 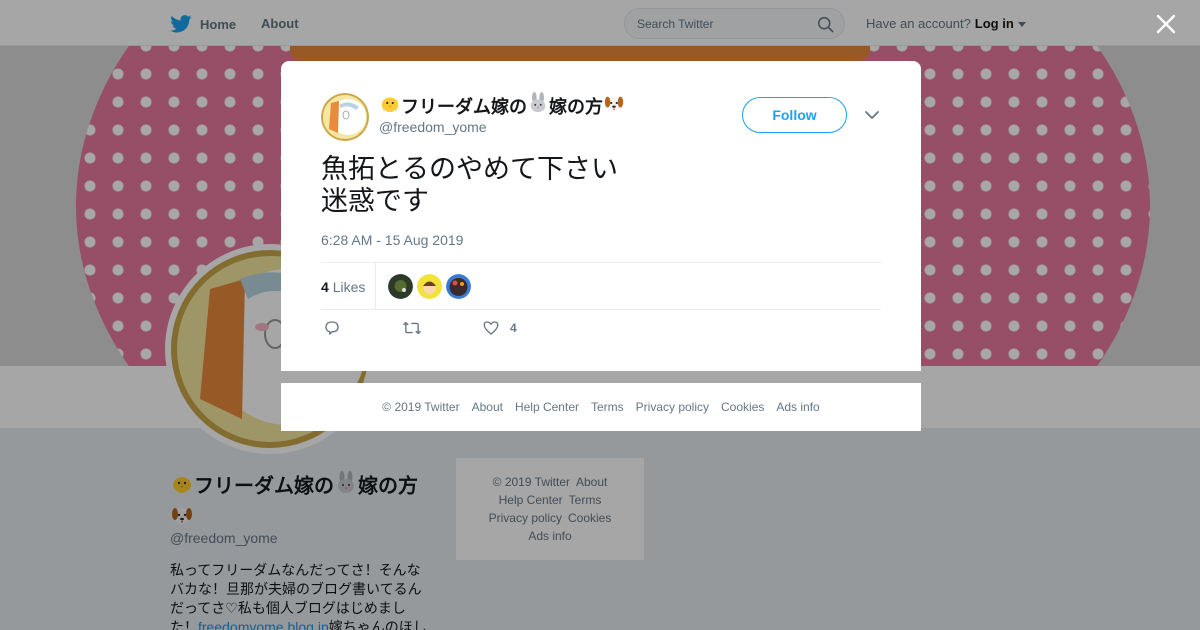 I want to click on tweet-text-line: 迷惑です, so click(x=375, y=201).